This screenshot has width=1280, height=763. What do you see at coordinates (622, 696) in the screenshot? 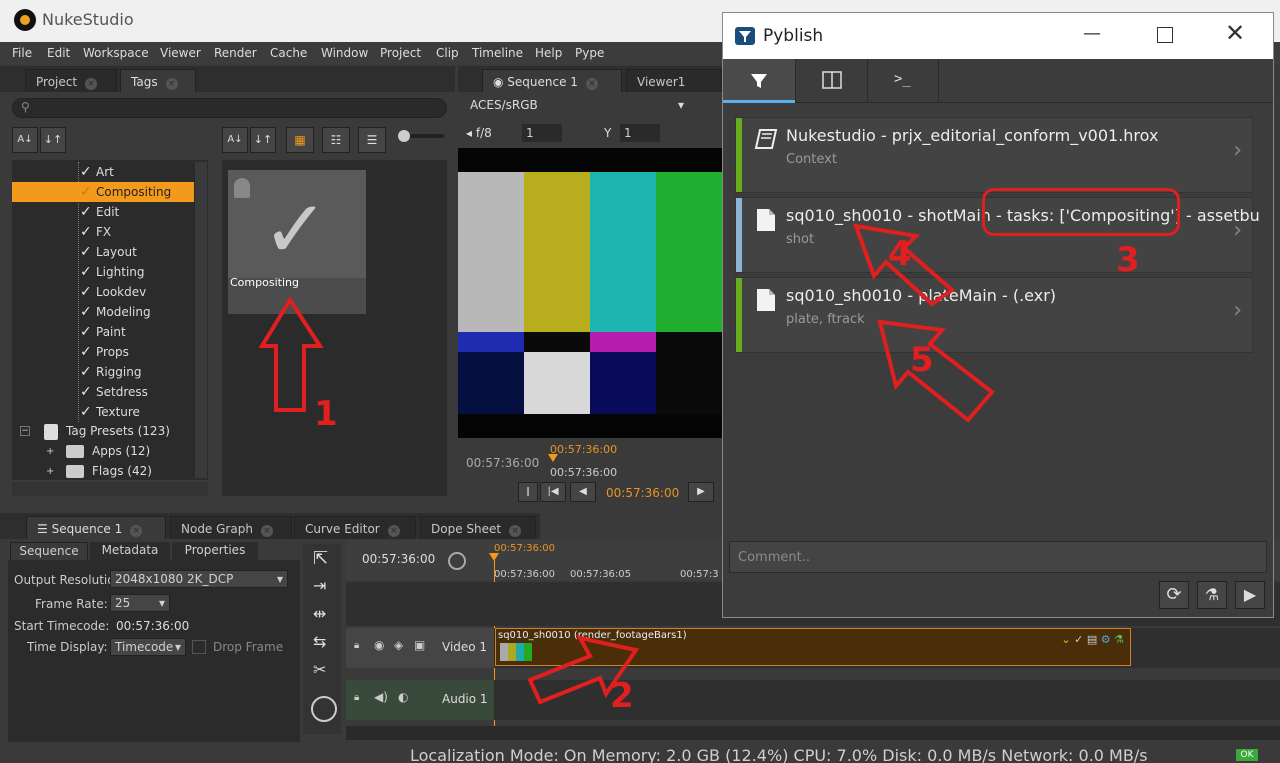
I see `annotation-number-2: 2` at bounding box center [622, 696].